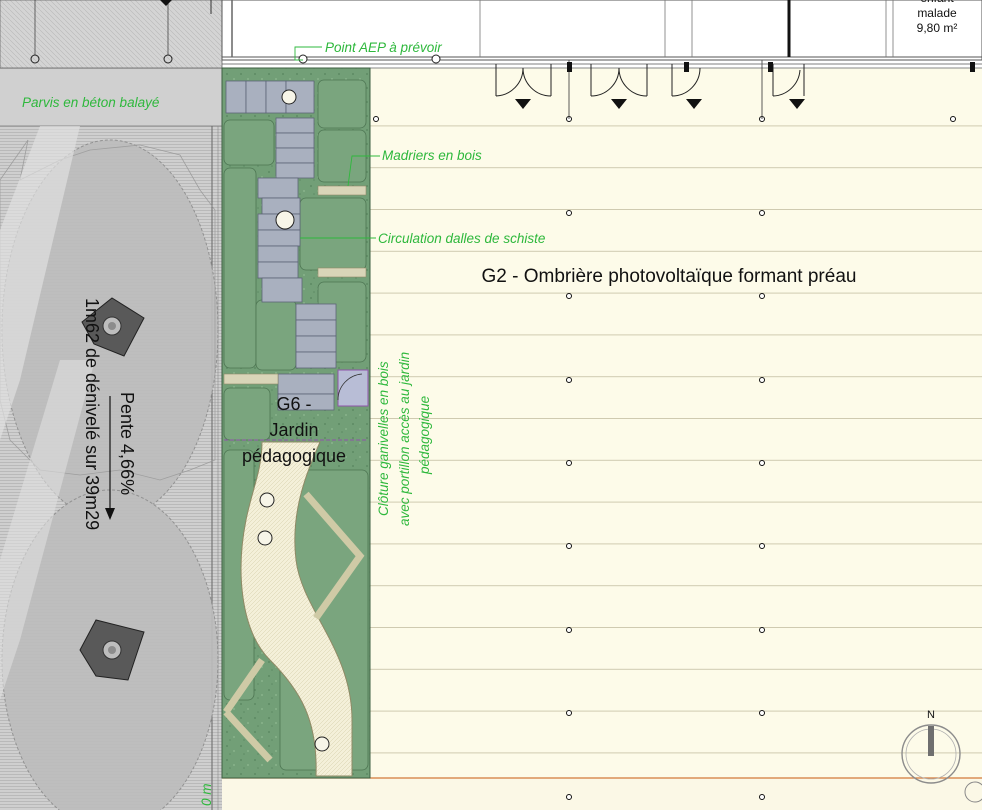 The image size is (982, 810). I want to click on edge-dimension-label: 0 m, so click(206, 794).